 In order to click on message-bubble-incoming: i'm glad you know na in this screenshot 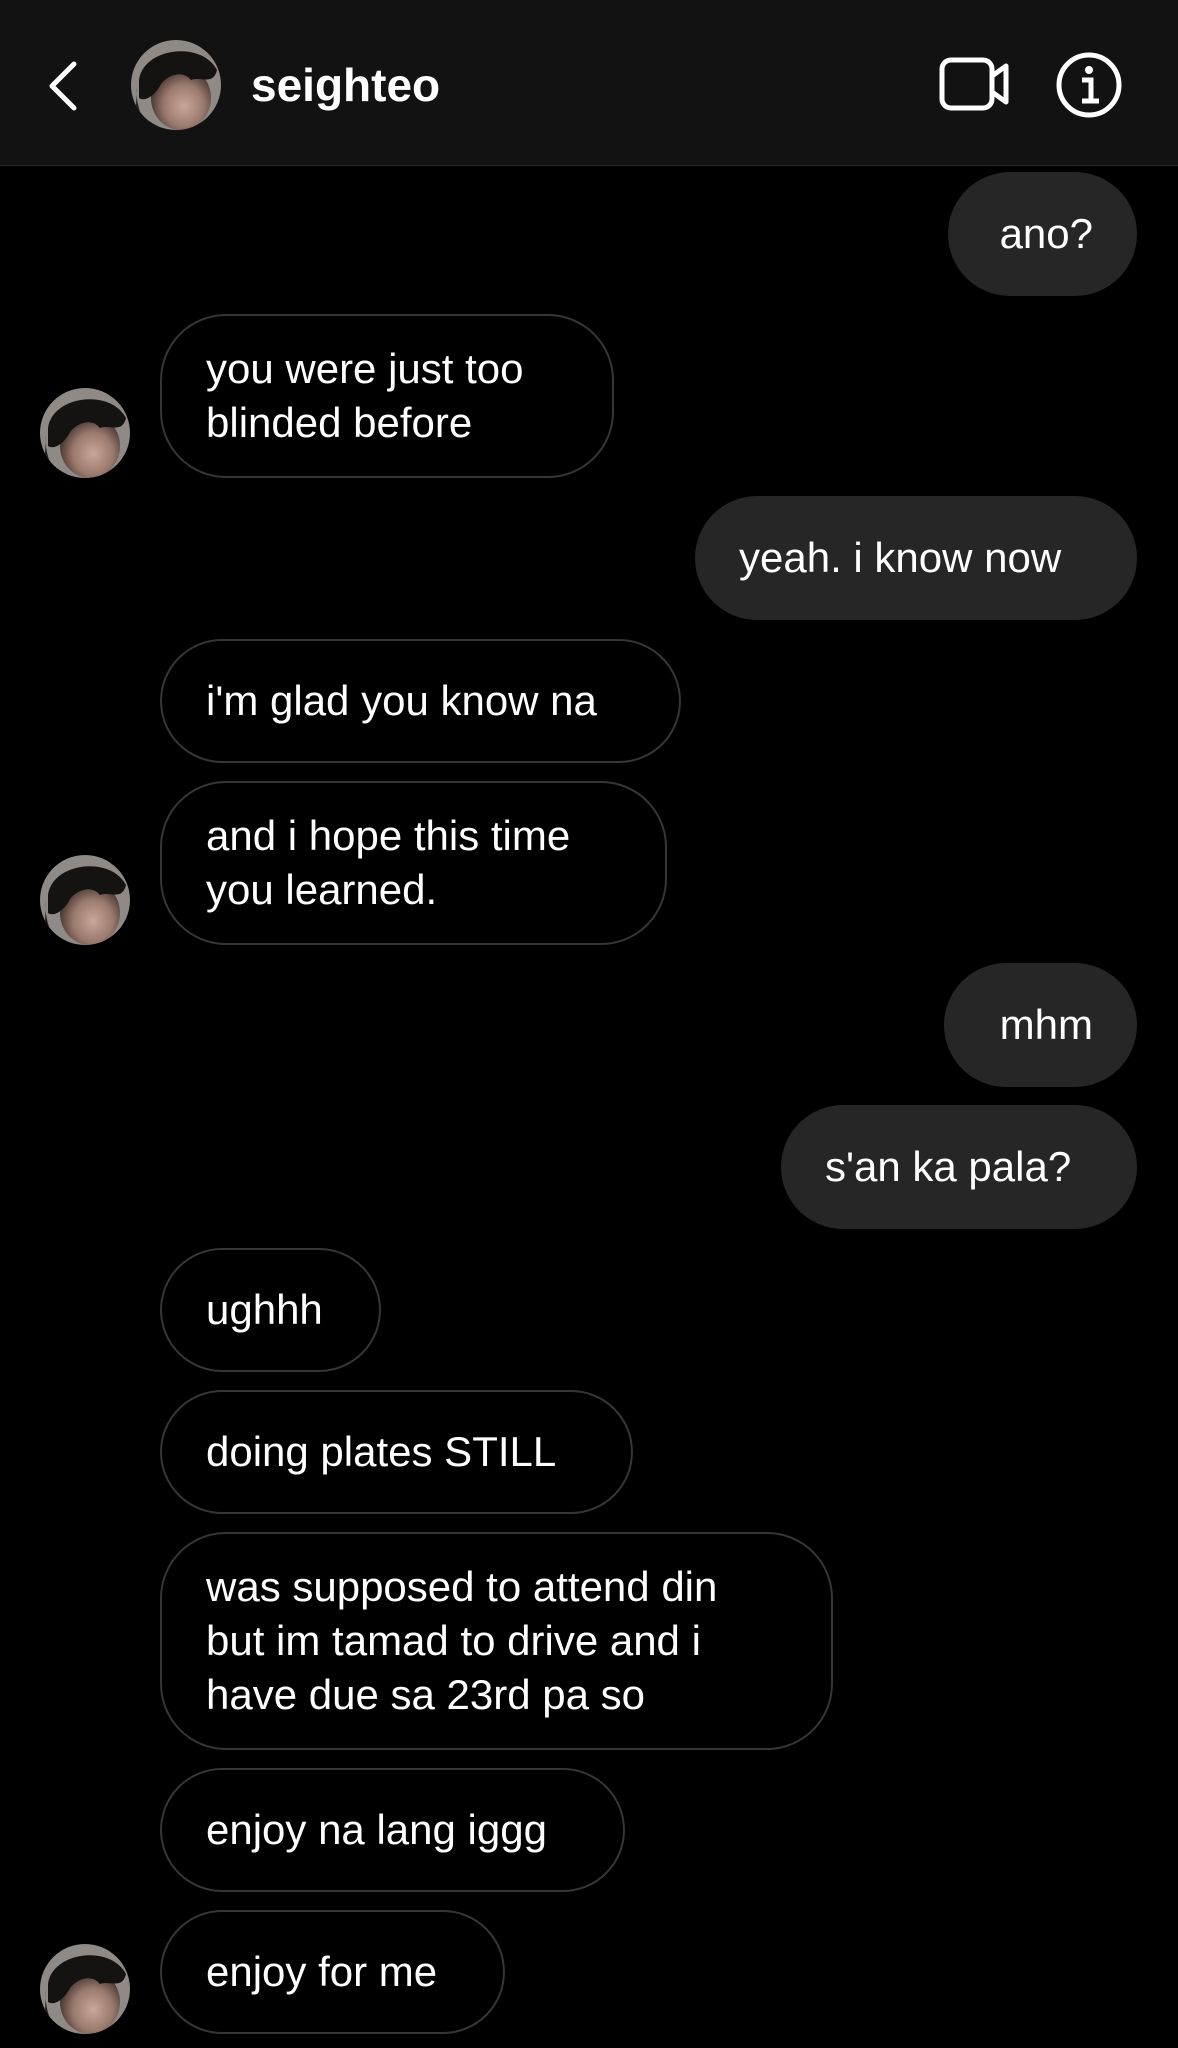, I will do `click(420, 701)`.